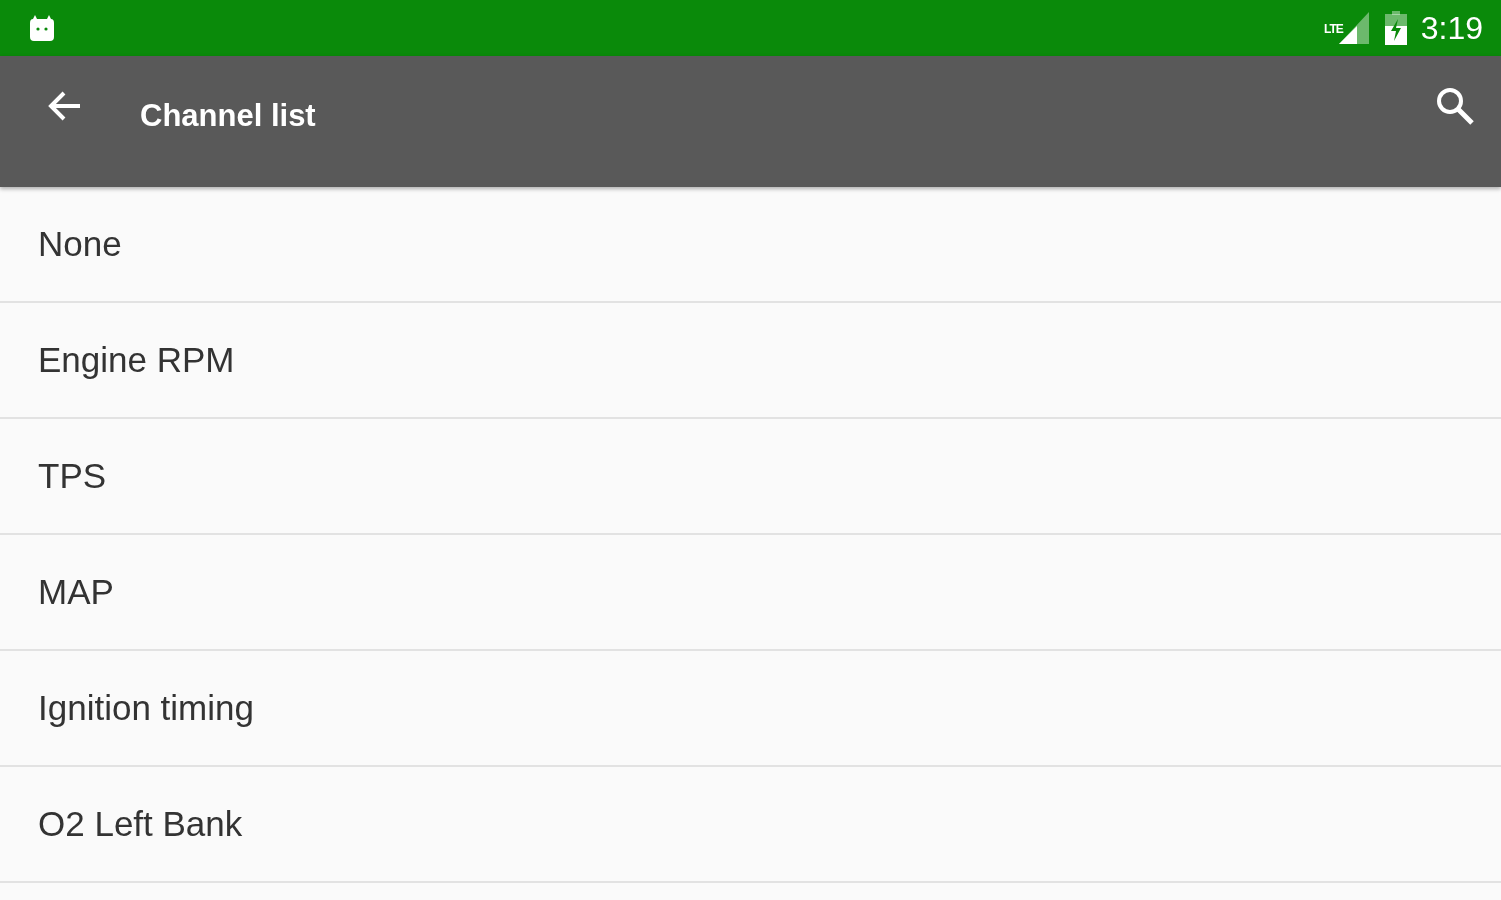 The height and width of the screenshot is (900, 1501). Describe the element at coordinates (1455, 105) in the screenshot. I see `search-button` at that location.